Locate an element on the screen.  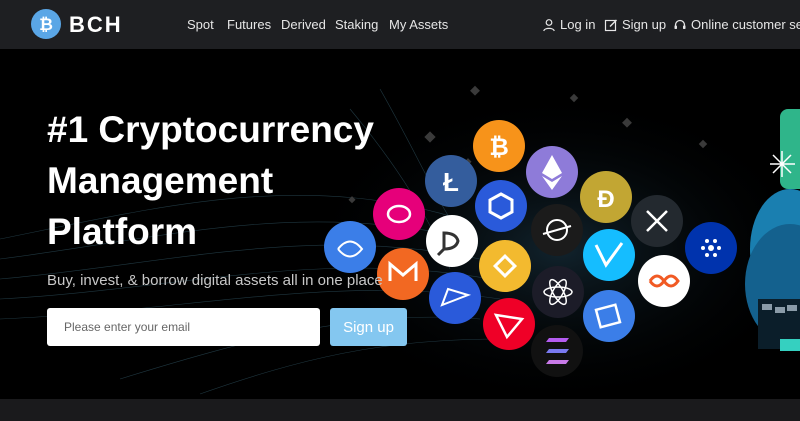
hero-signup-button: Sign up is located at coordinates (368, 327).